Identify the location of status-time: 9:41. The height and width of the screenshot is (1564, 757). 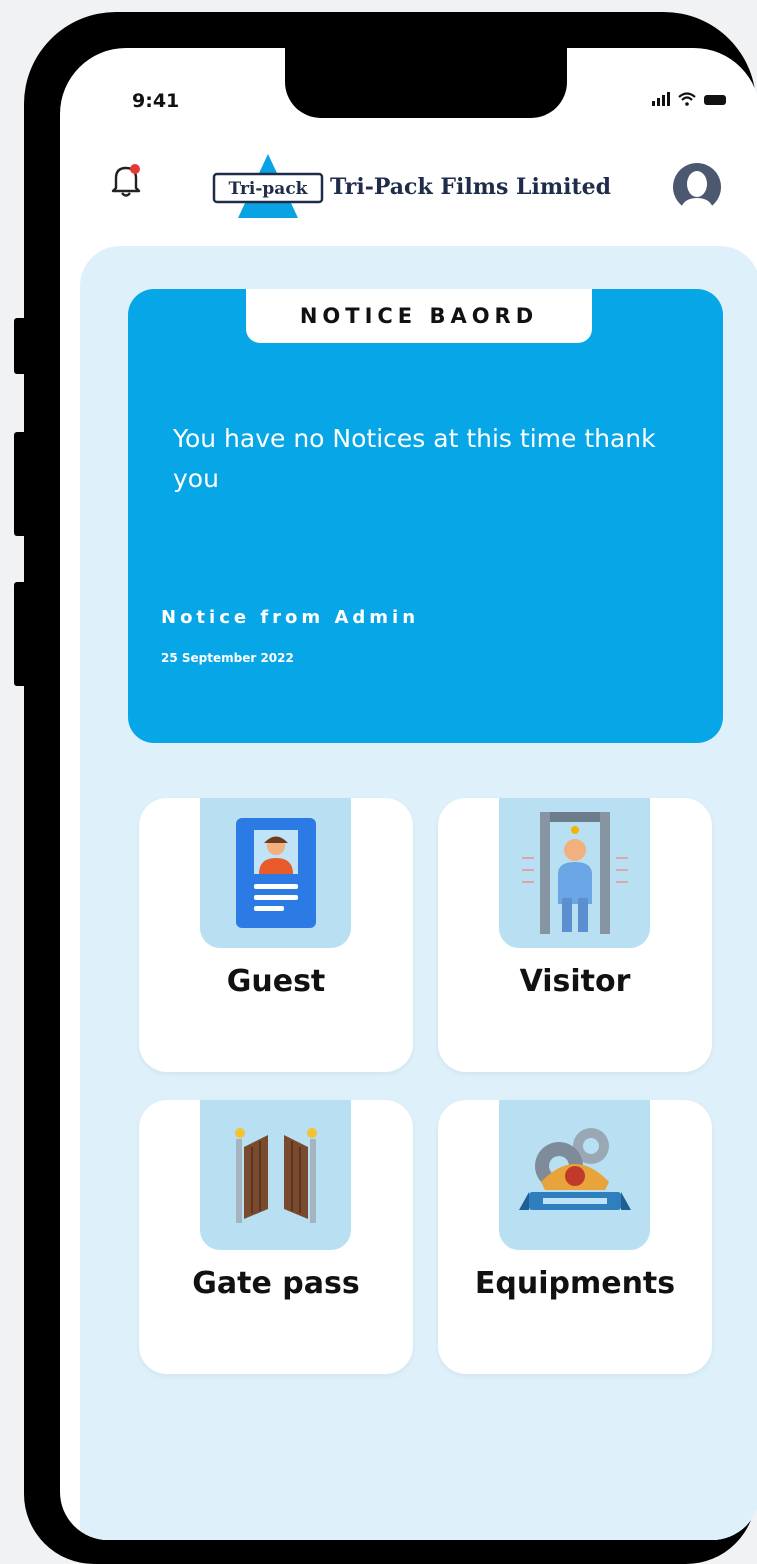
(156, 101).